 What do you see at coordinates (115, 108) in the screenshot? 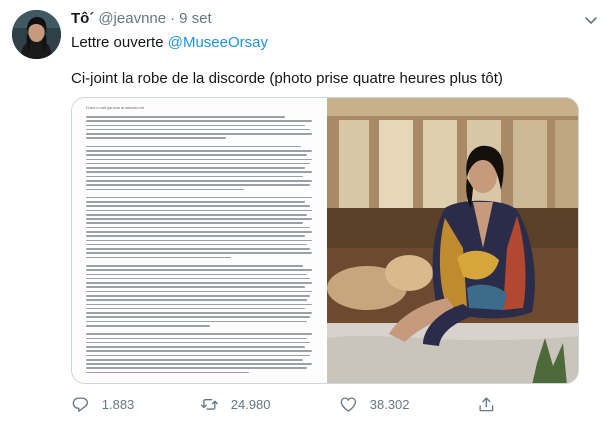
I see `letter-title: Certes ce sein que nous ne saurions voir` at bounding box center [115, 108].